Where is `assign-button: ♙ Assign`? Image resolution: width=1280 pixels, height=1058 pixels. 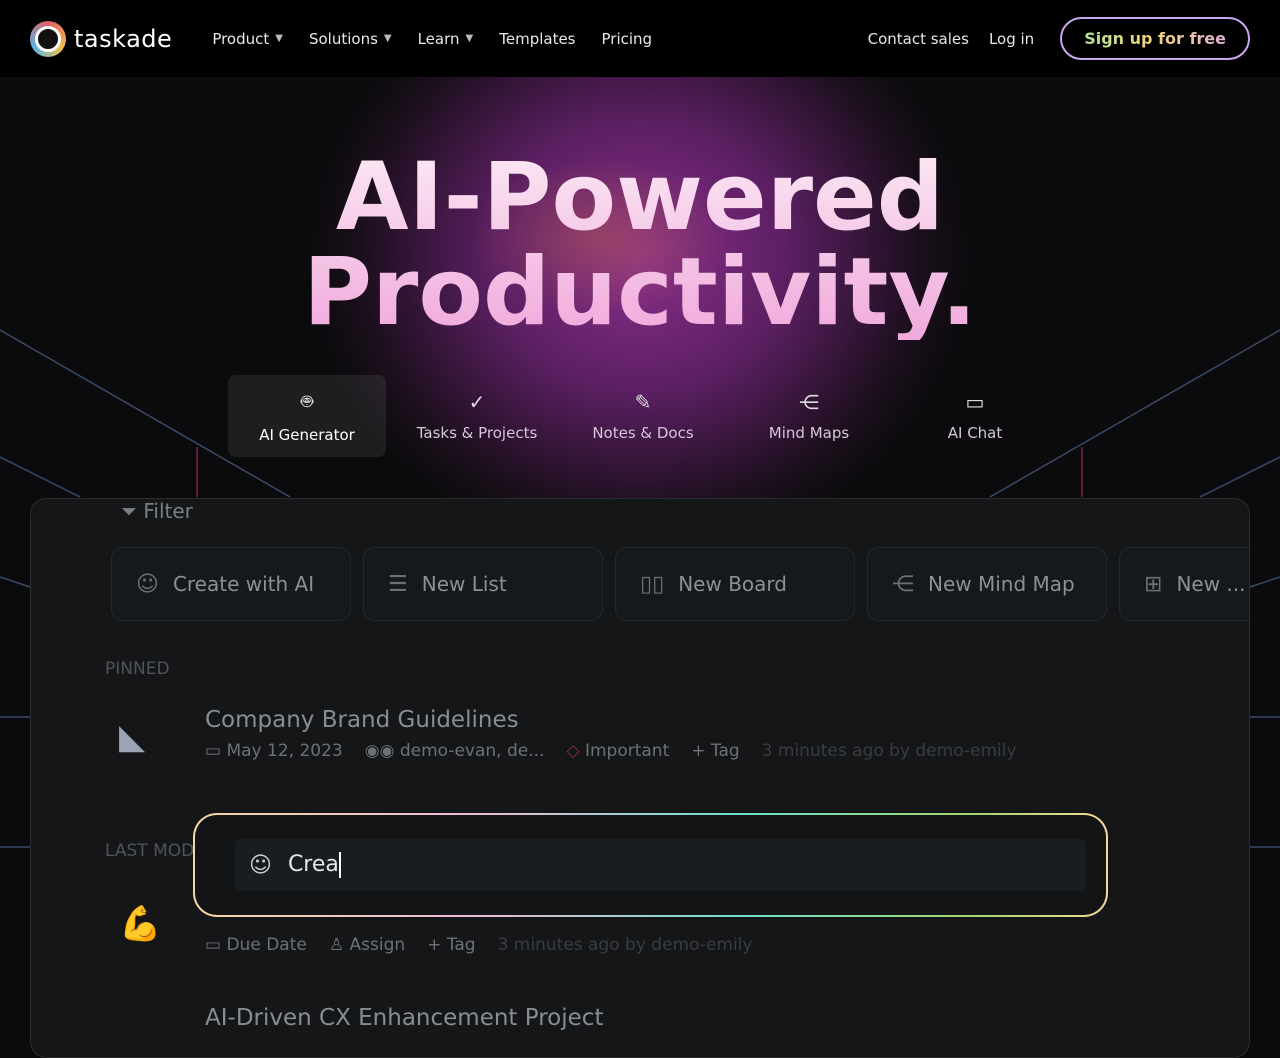 assign-button: ♙ Assign is located at coordinates (367, 945).